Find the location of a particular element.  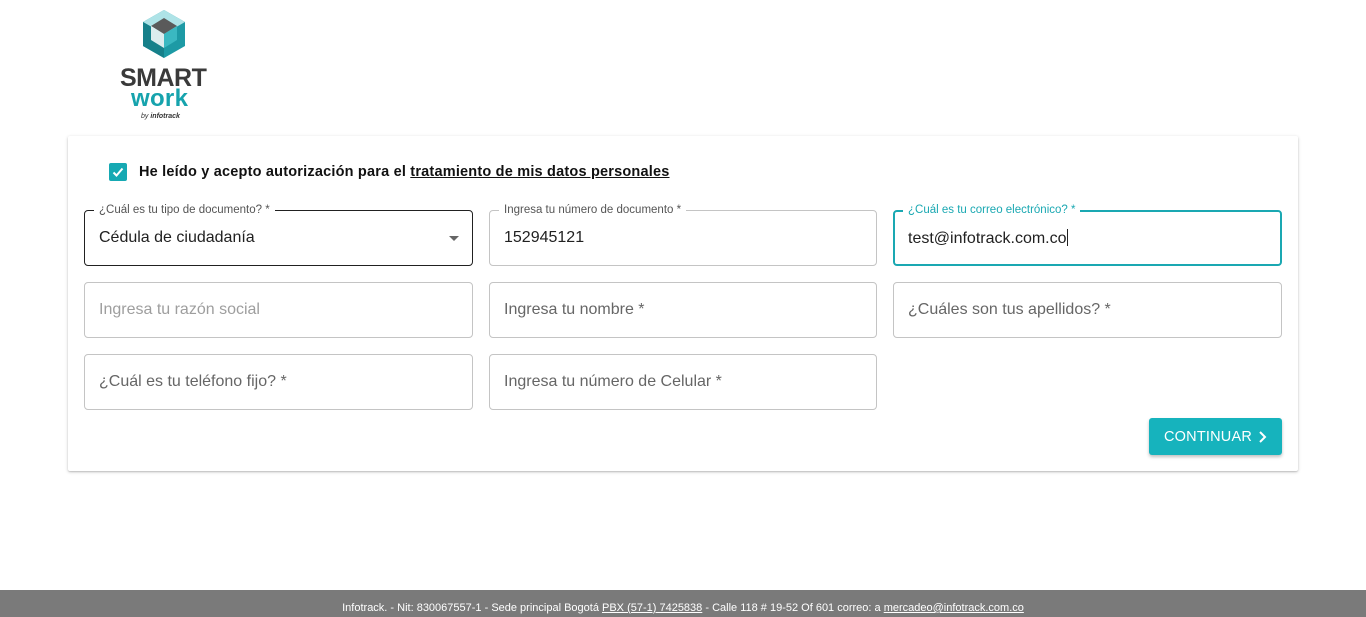

chevron-right-icon is located at coordinates (1262, 436).